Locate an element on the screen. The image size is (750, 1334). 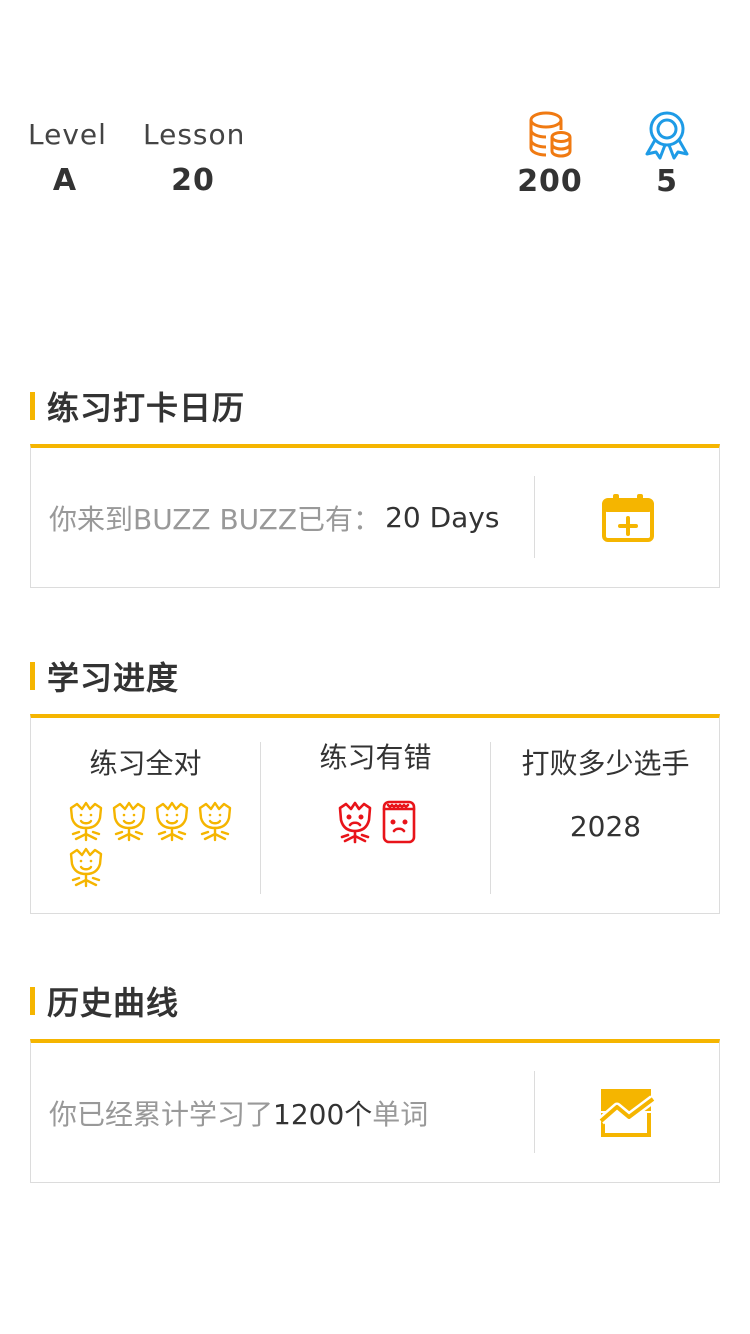
history-count: 1200个 is located at coordinates (323, 1114).